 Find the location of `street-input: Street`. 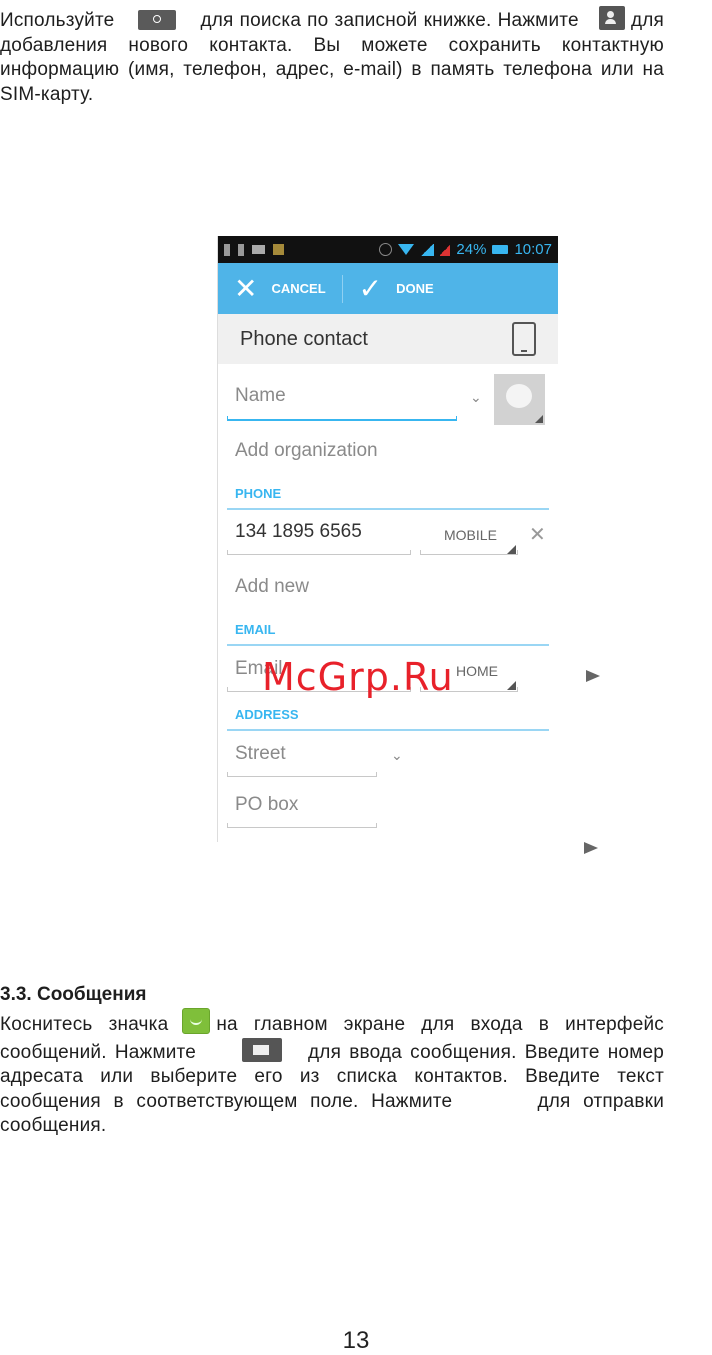

street-input: Street is located at coordinates (260, 754).